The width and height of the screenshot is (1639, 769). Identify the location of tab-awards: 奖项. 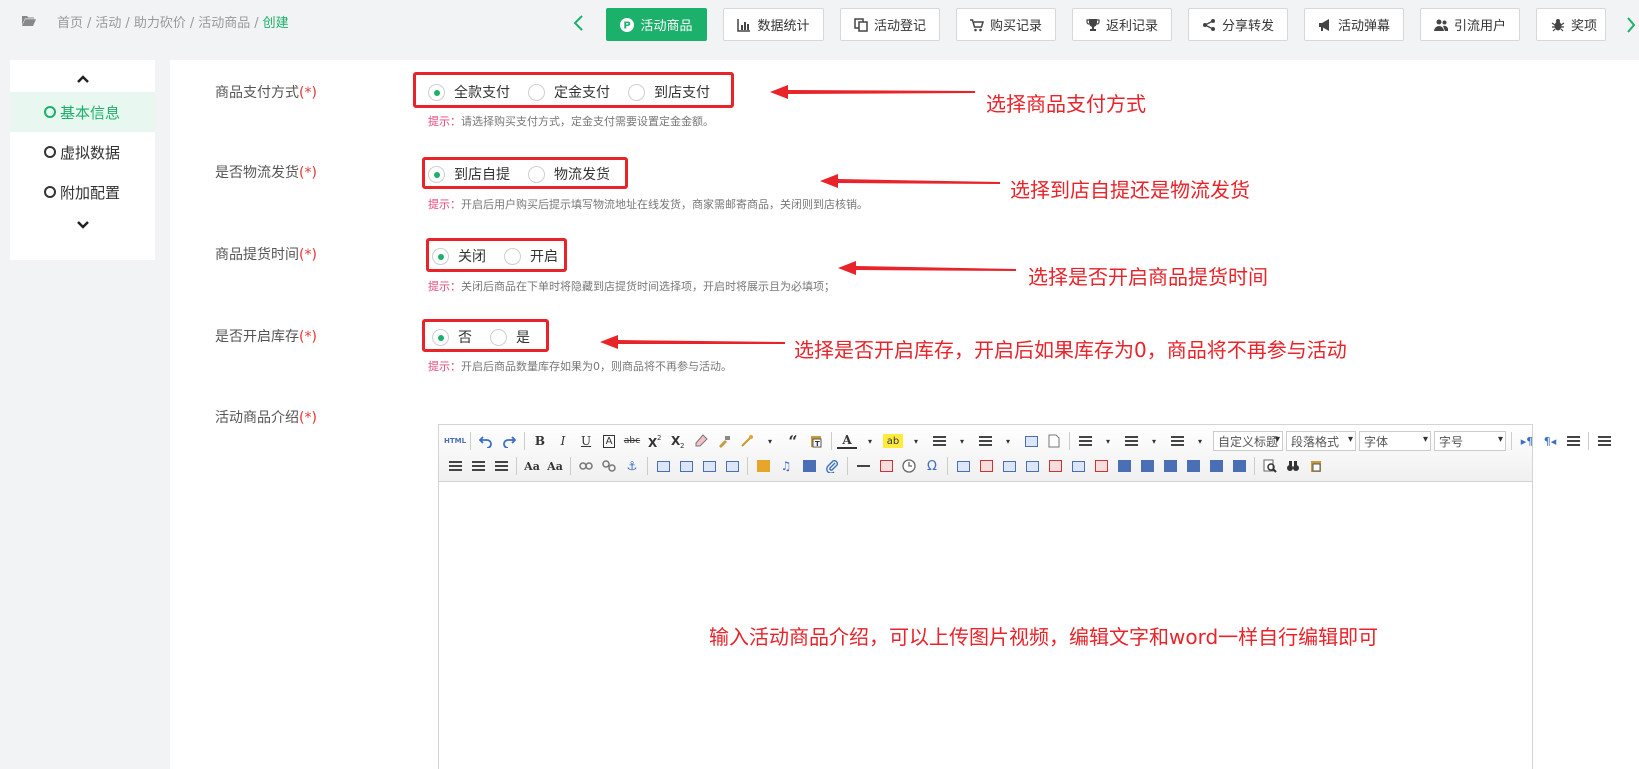
(1571, 24).